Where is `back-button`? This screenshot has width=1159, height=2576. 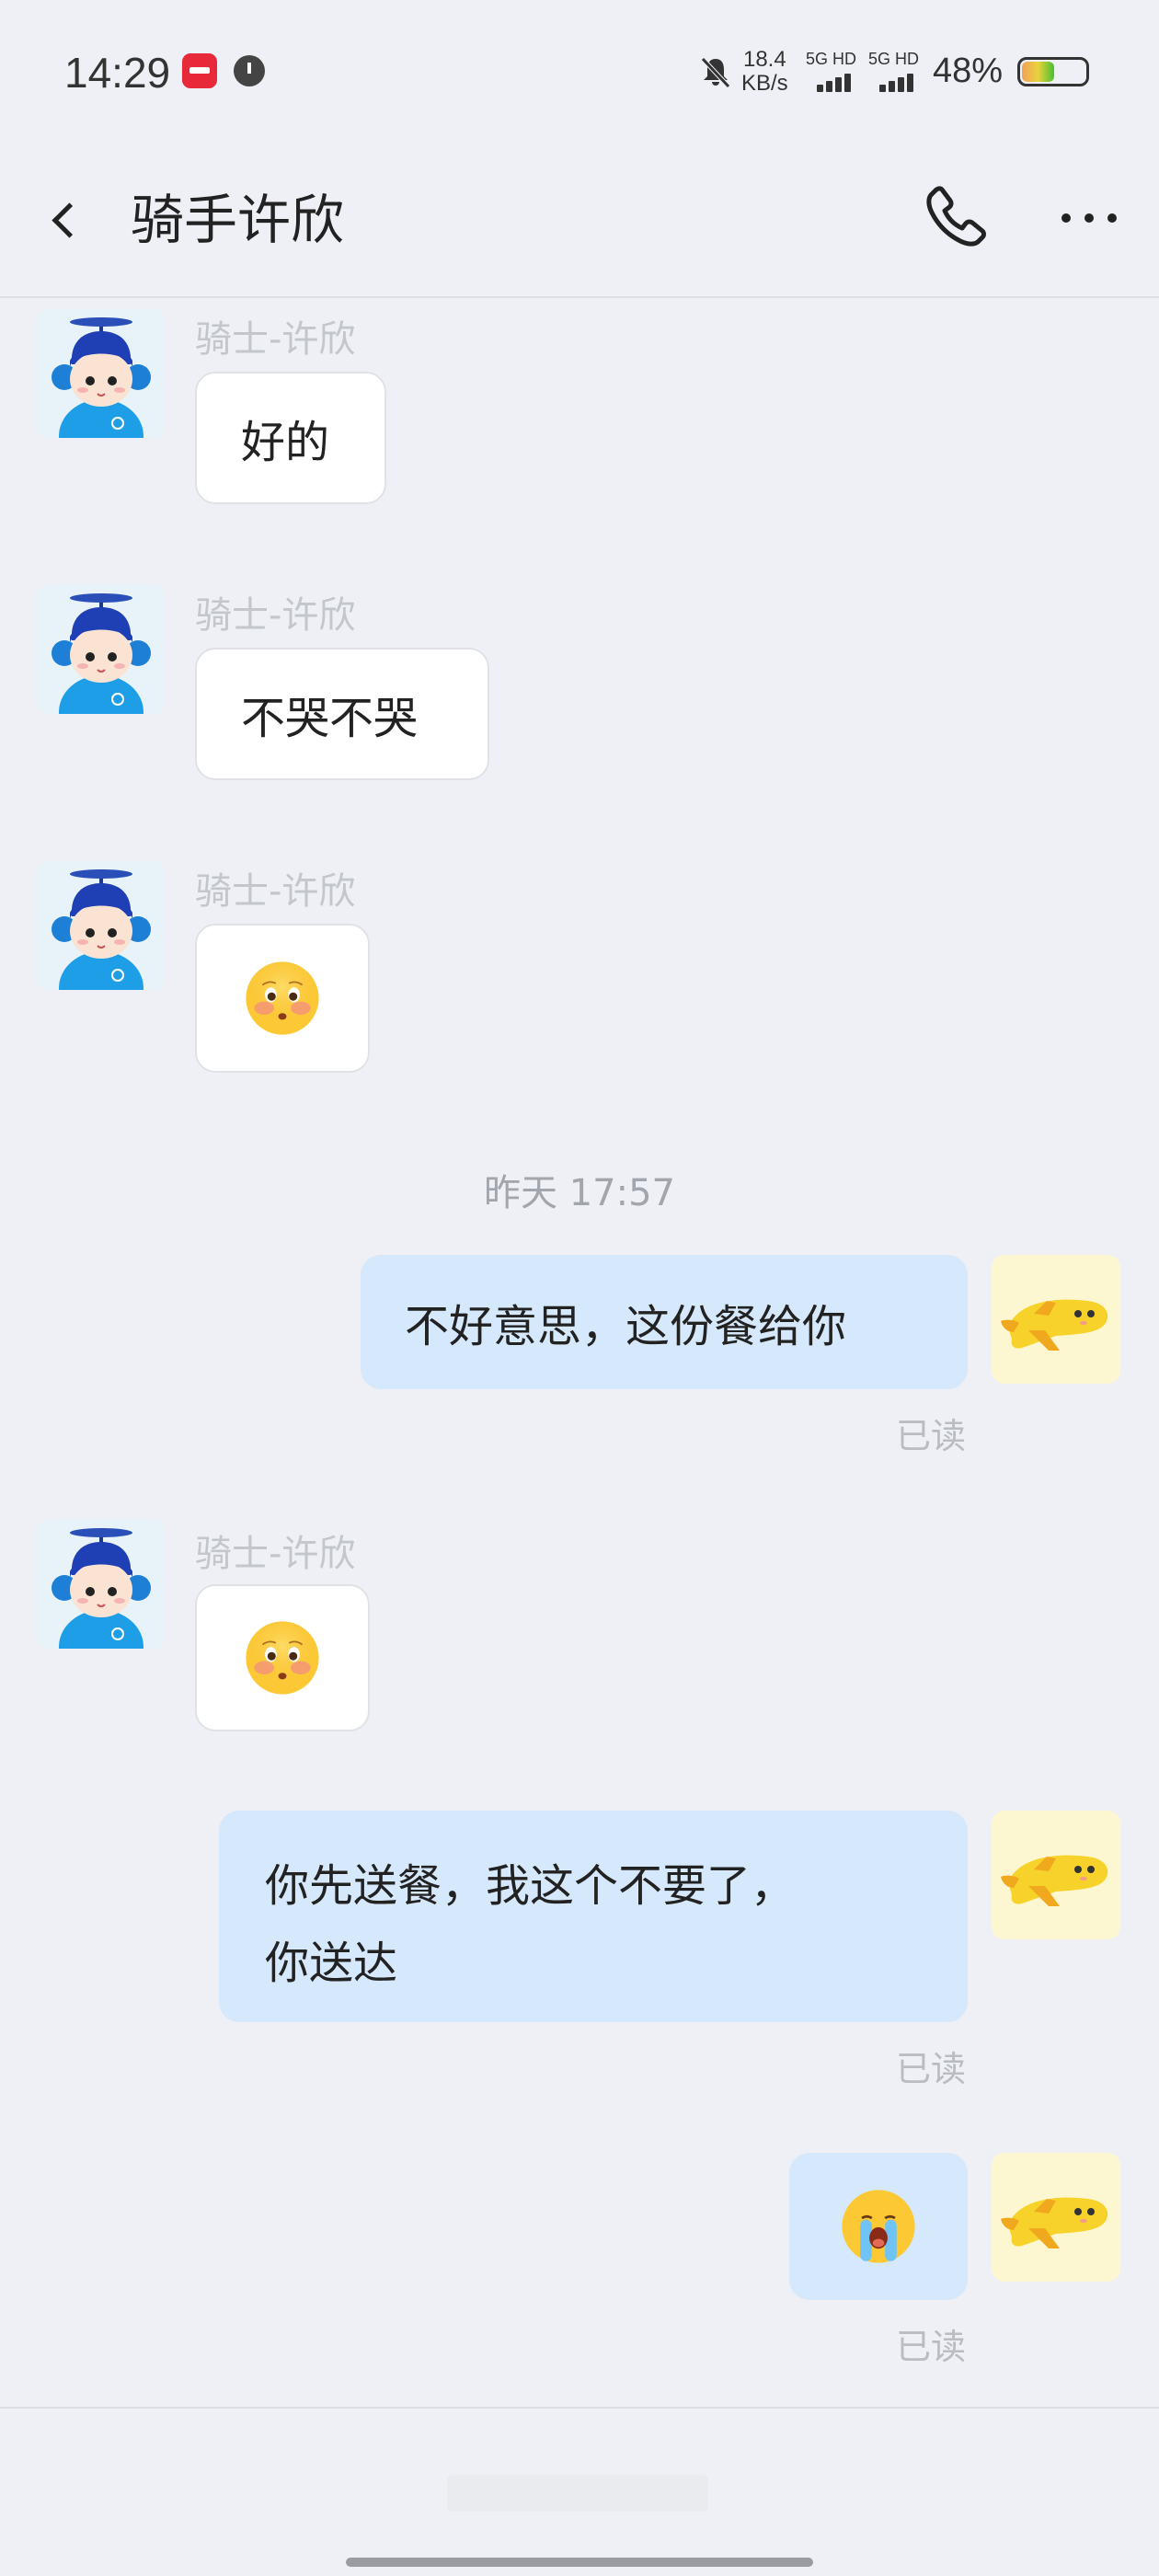 back-button is located at coordinates (64, 218).